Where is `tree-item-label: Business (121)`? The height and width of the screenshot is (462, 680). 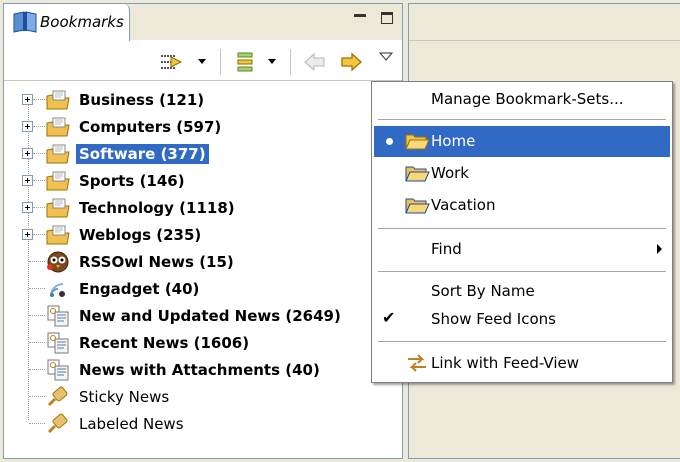
tree-item-label: Business (121) is located at coordinates (142, 100).